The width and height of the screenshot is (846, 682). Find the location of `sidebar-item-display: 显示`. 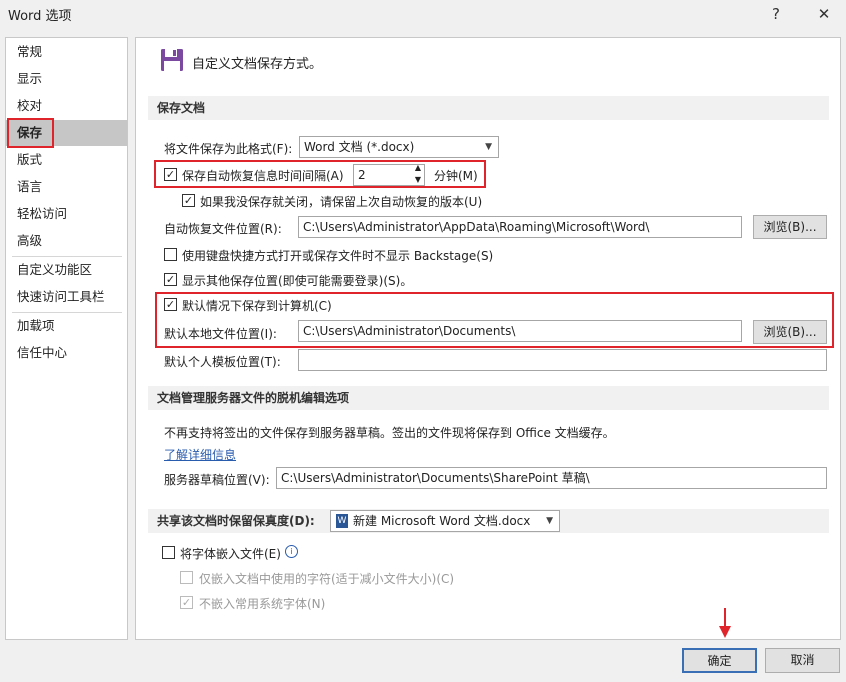

sidebar-item-display: 显示 is located at coordinates (66, 79).